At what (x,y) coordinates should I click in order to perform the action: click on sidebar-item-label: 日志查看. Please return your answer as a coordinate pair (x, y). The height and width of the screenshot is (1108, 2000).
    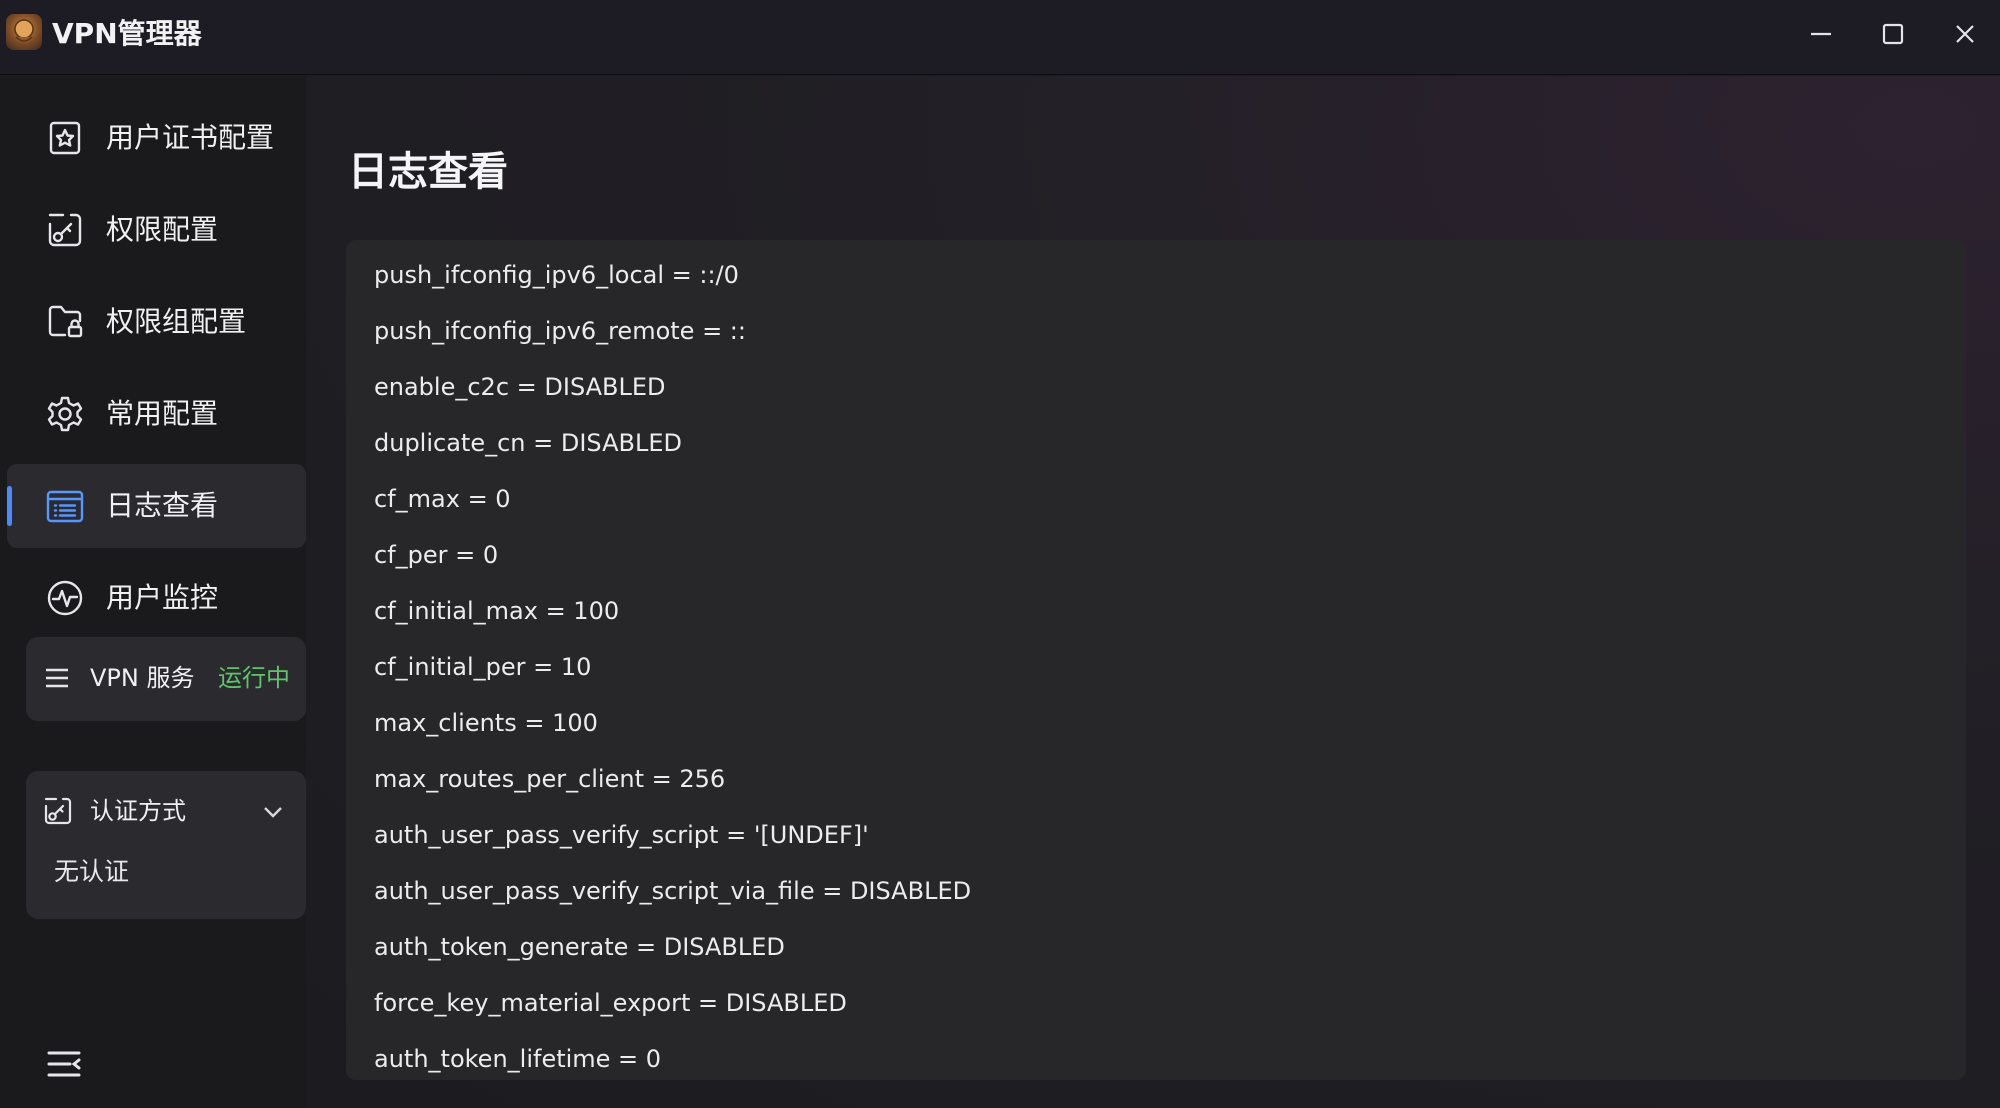
    Looking at the image, I should click on (162, 505).